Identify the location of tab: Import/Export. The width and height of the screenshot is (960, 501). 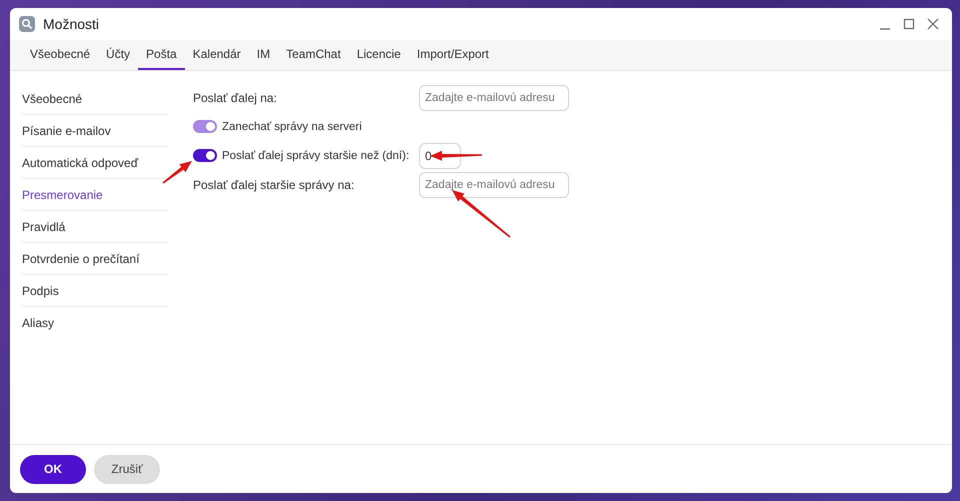
(452, 55).